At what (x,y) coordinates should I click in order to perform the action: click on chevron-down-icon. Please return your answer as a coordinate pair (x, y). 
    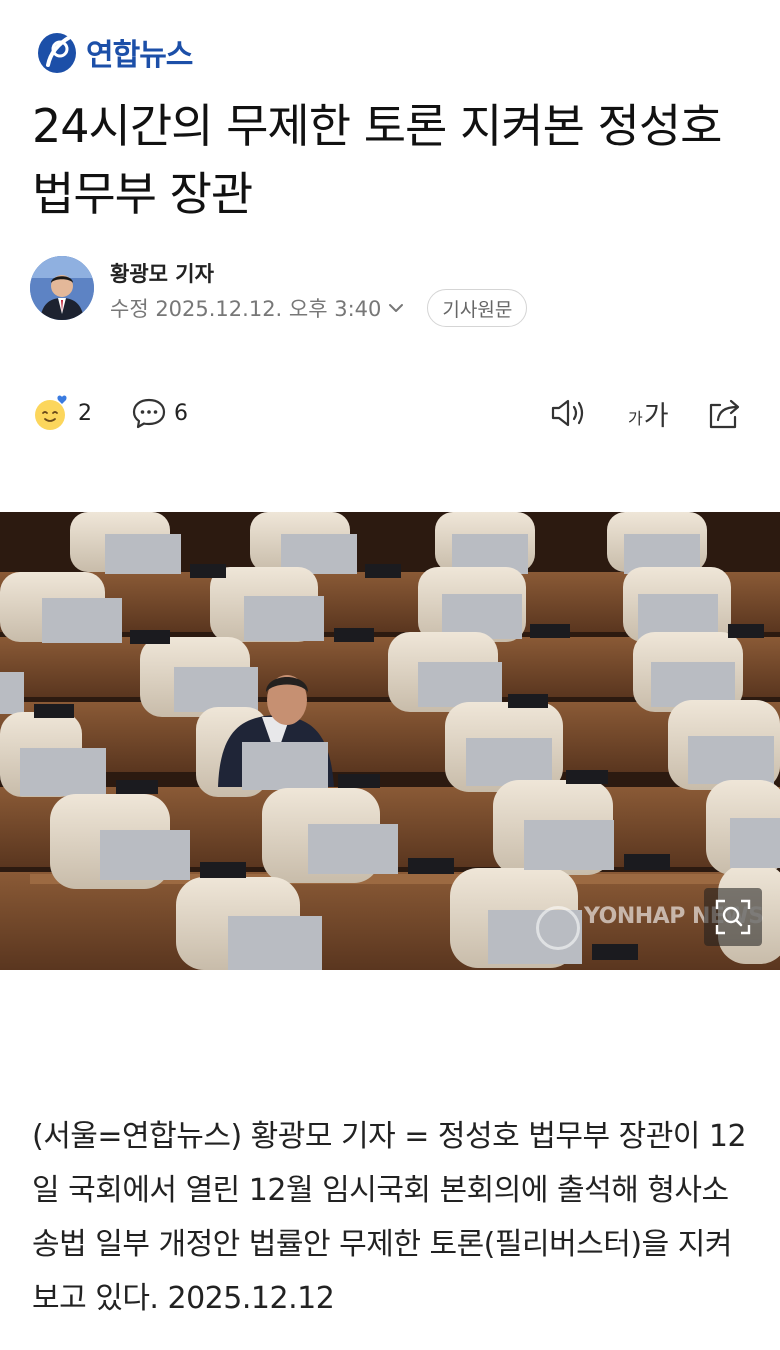
    Looking at the image, I should click on (396, 308).